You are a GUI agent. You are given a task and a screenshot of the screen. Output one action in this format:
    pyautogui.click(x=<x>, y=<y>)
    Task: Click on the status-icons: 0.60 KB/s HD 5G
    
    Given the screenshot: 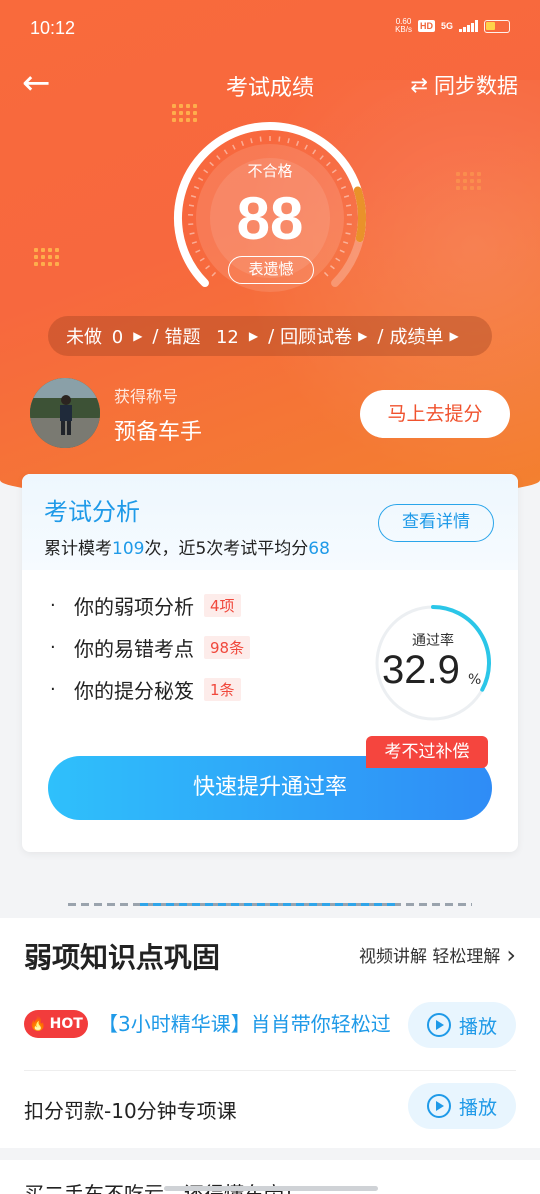 What is the action you would take?
    pyautogui.click(x=452, y=26)
    